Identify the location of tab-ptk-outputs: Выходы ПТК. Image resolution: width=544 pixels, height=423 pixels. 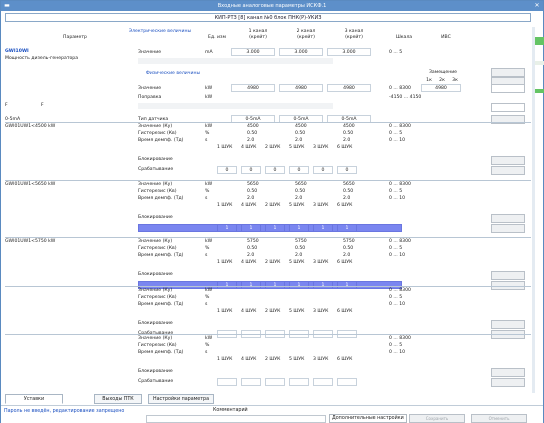
(118, 399).